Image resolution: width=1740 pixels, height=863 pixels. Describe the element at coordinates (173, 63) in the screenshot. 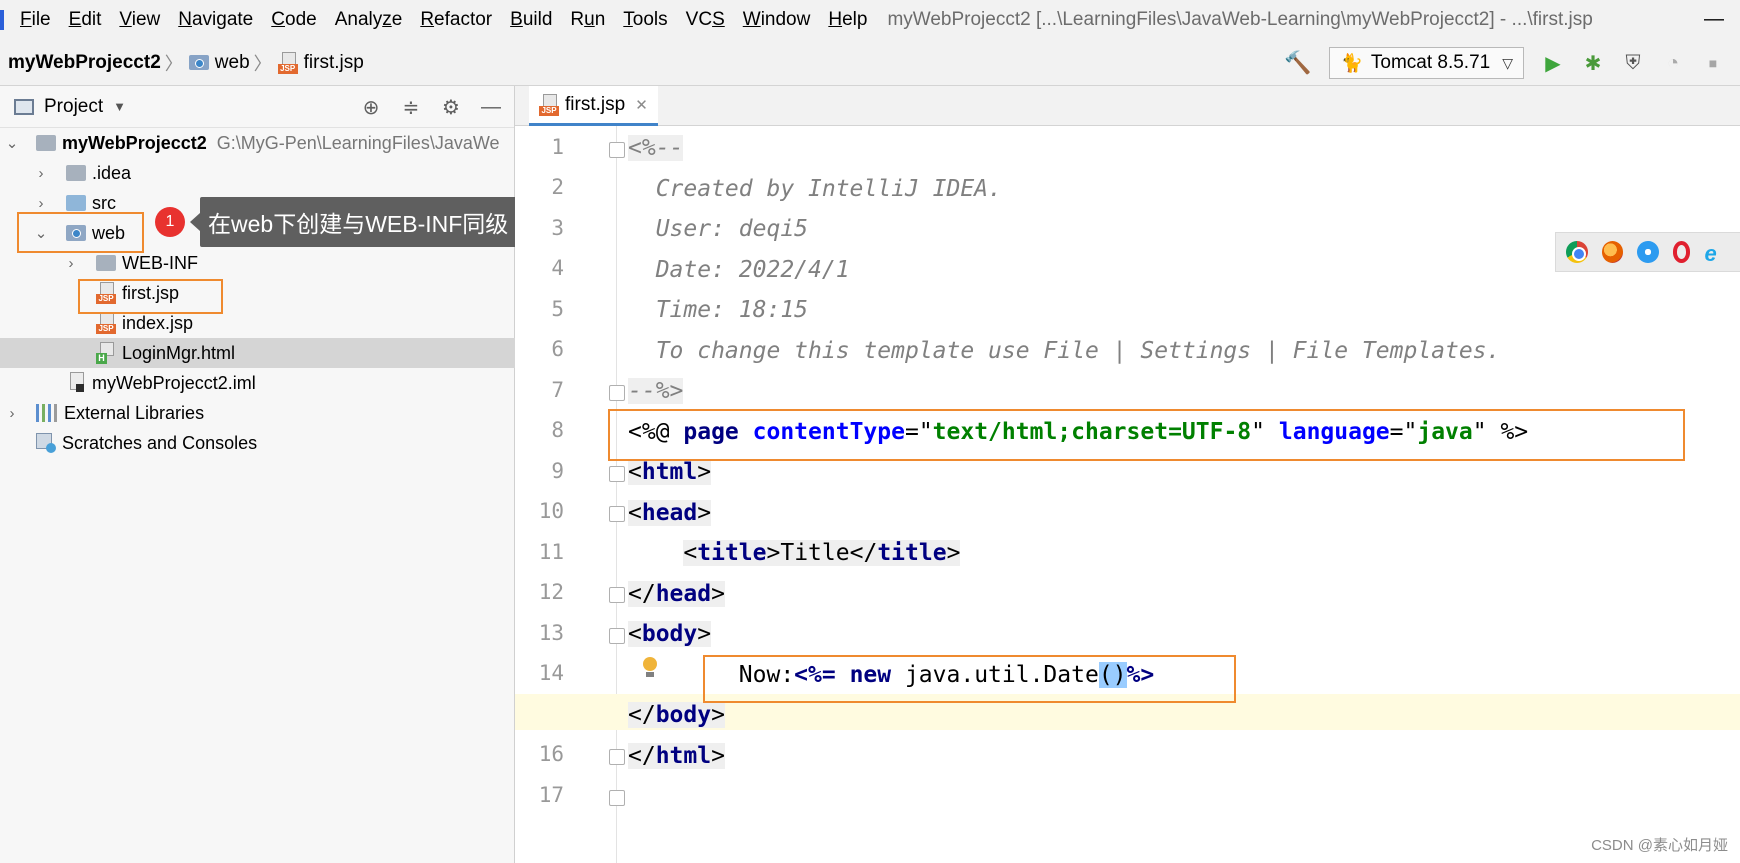

I see `chevron-right-icon: 〉` at that location.